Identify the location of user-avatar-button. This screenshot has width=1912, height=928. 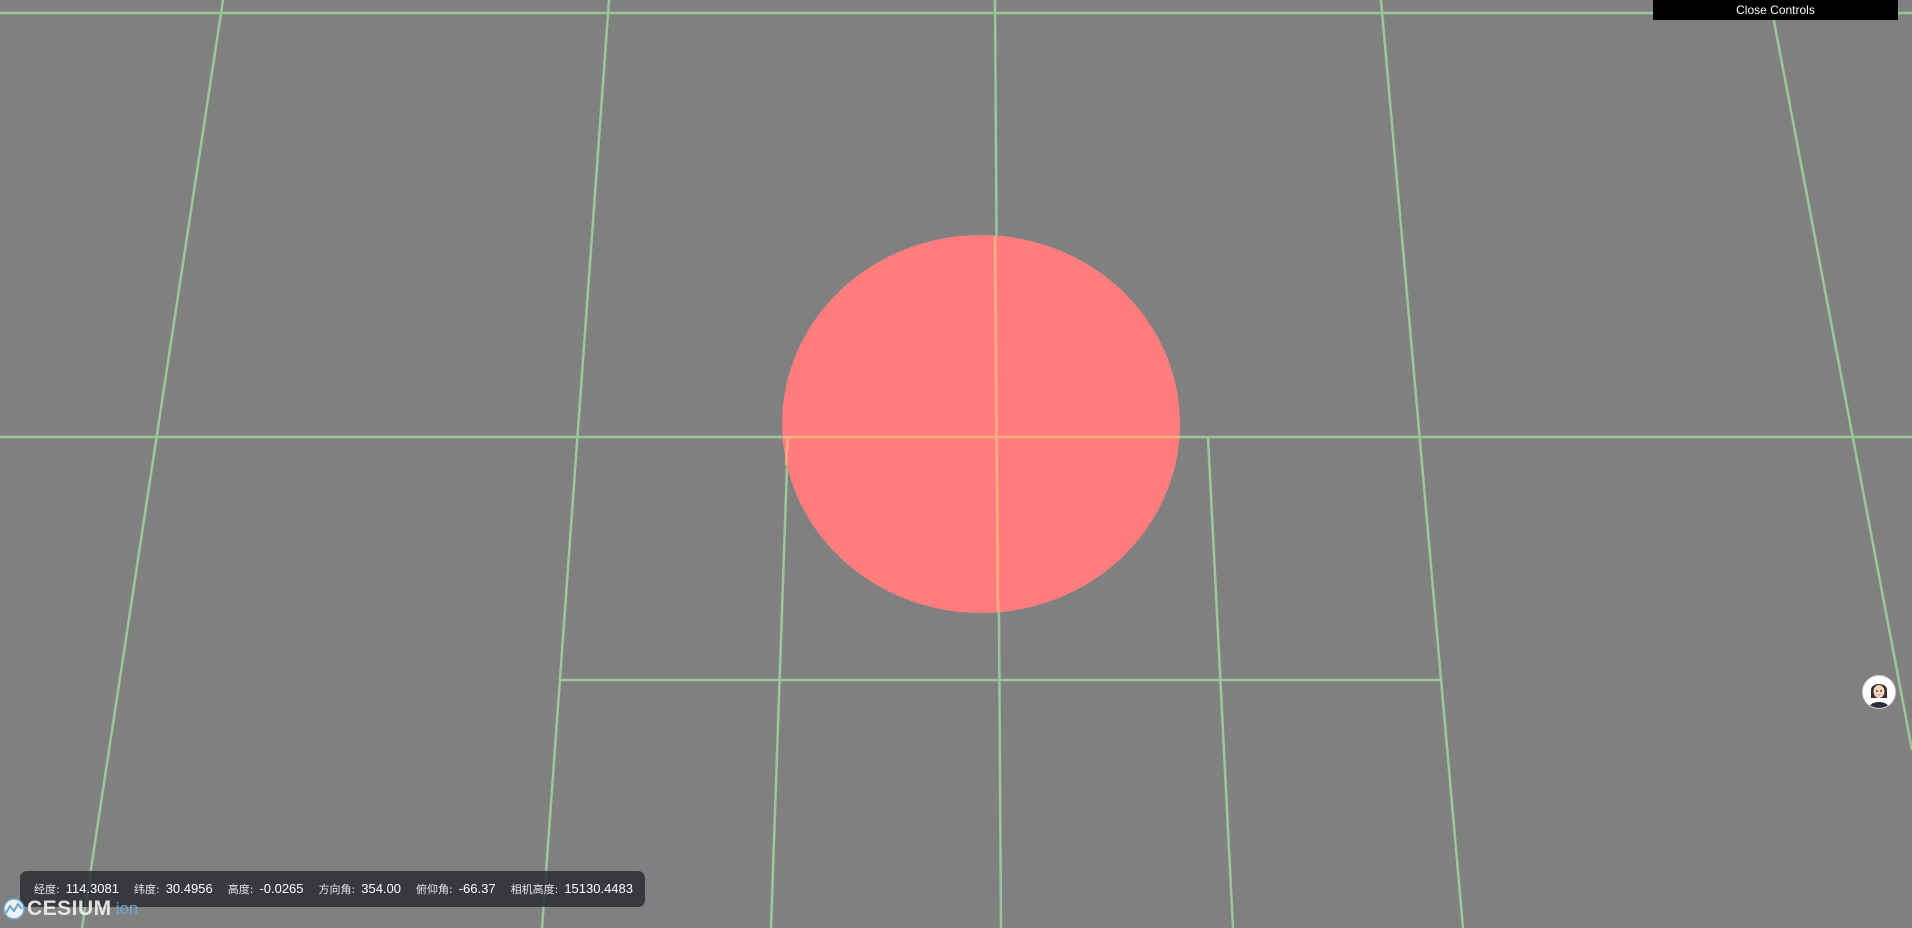
(1879, 692).